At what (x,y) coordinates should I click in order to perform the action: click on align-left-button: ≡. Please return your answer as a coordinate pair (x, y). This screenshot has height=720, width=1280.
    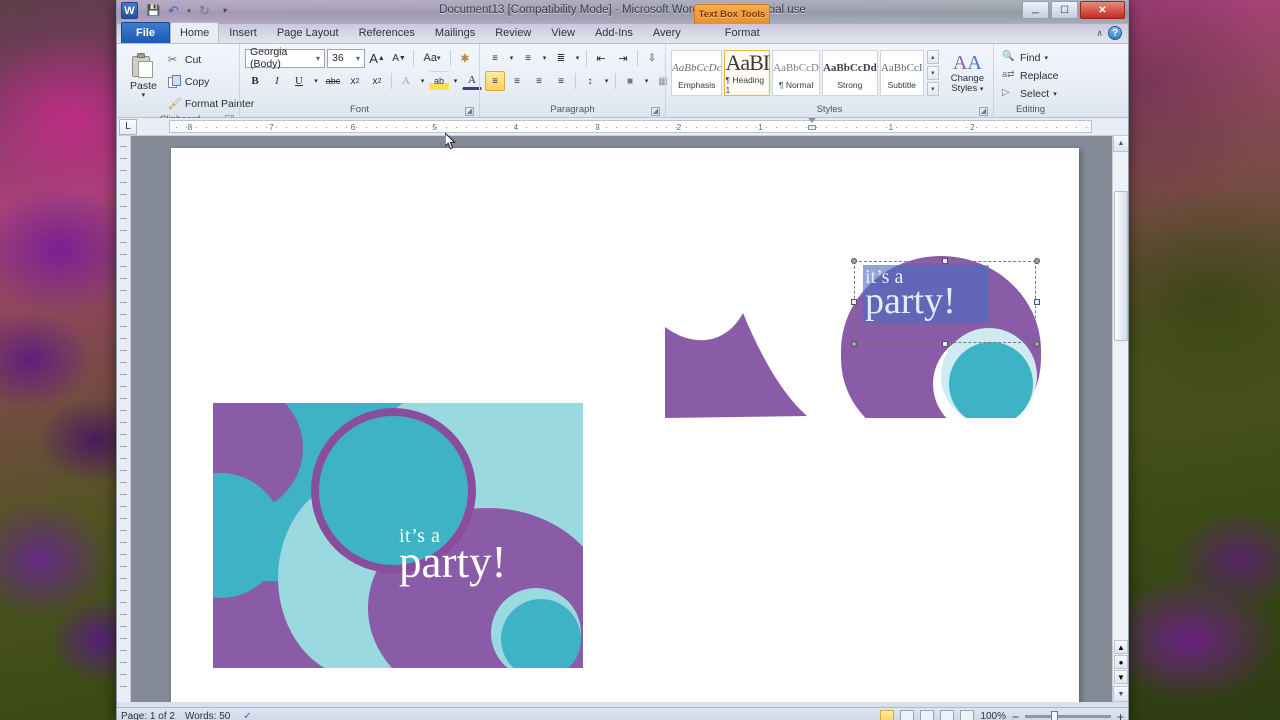
    Looking at the image, I should click on (495, 81).